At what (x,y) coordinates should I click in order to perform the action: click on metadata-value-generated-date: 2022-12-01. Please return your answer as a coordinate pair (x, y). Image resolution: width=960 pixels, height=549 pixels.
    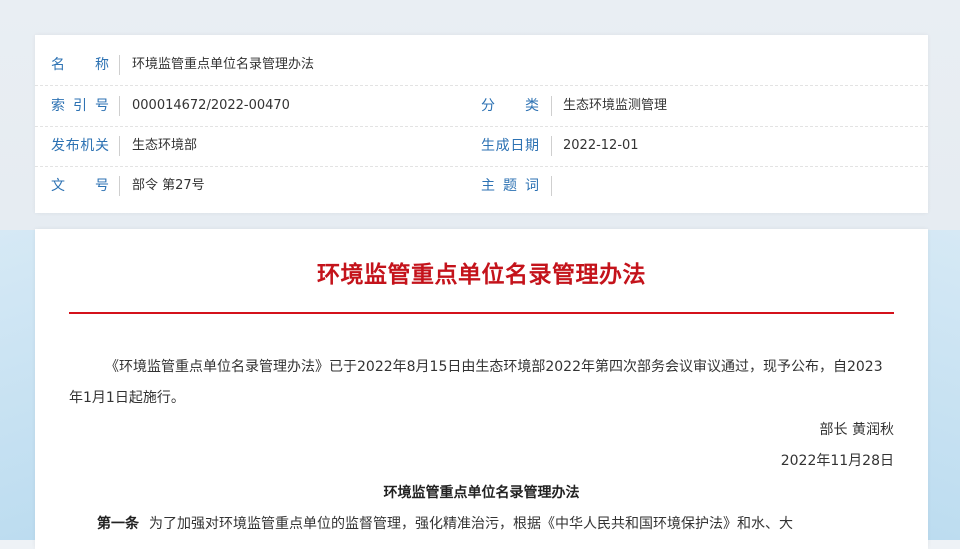
    Looking at the image, I should click on (601, 145).